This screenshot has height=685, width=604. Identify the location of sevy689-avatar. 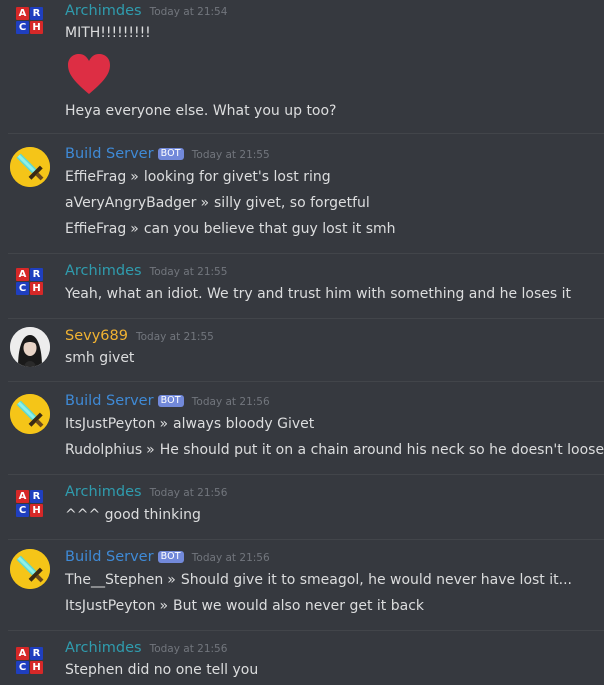
(30, 347).